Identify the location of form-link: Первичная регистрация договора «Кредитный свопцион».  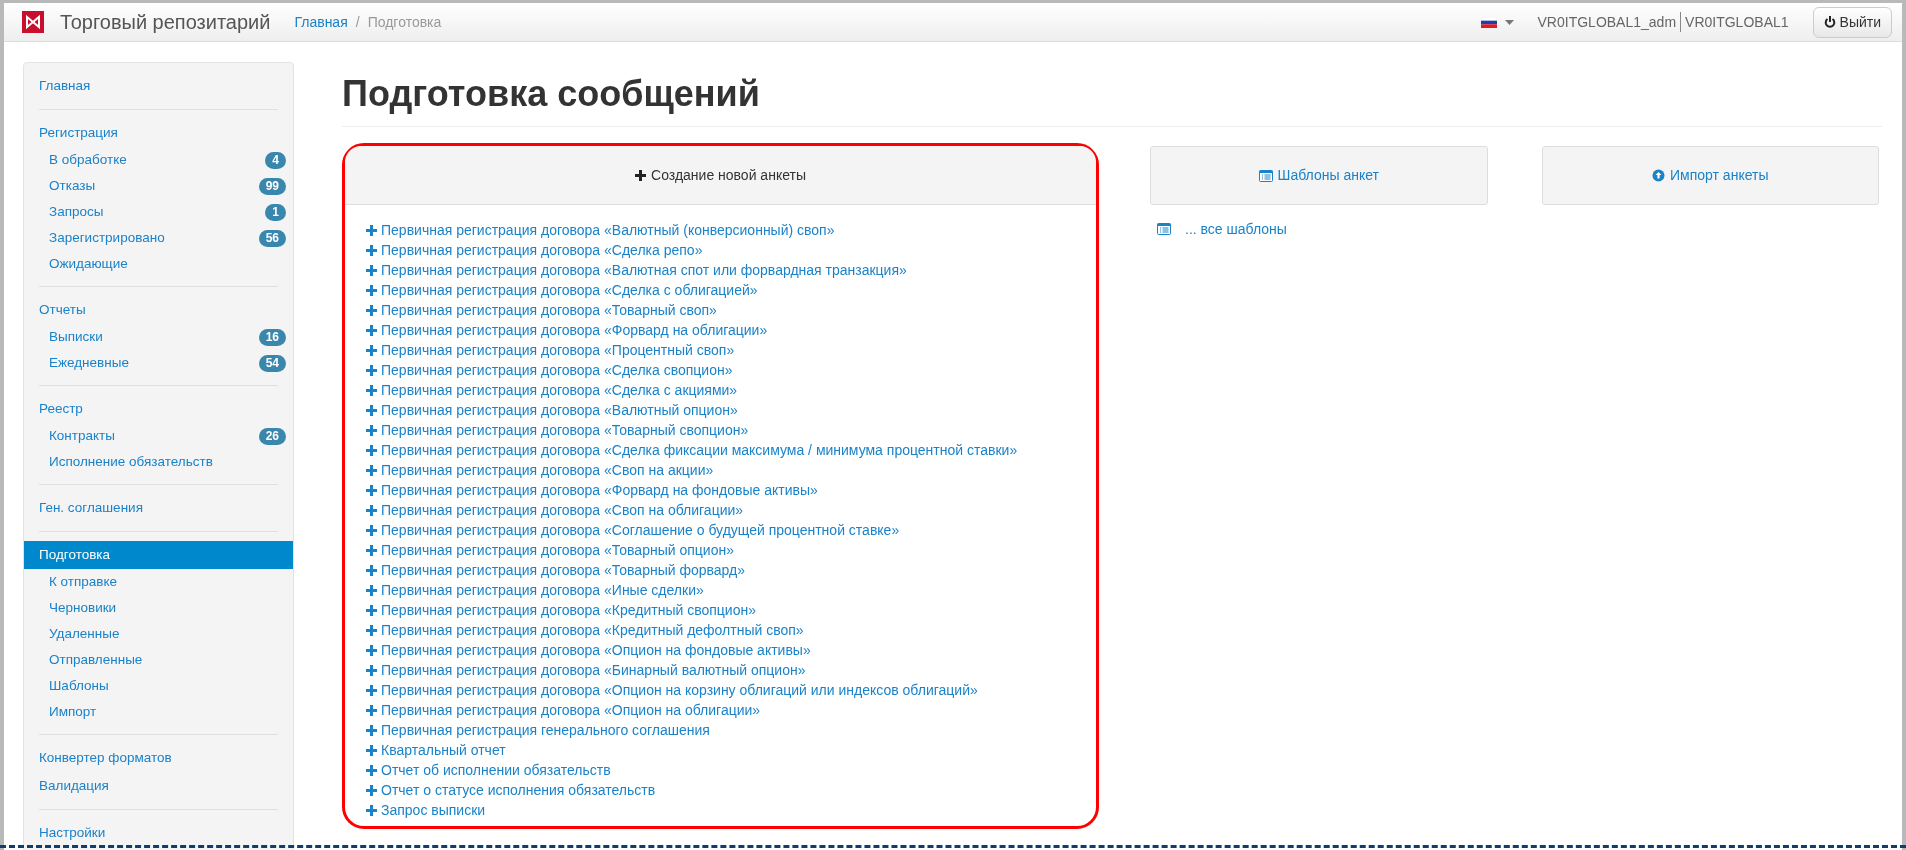
(568, 610).